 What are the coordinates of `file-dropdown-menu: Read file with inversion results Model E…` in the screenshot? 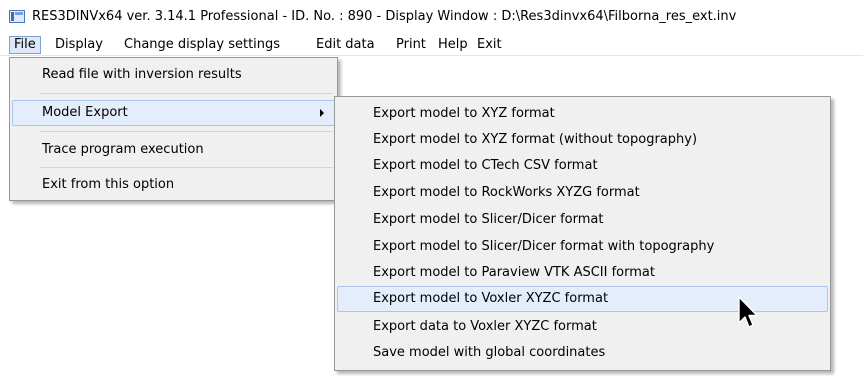 It's located at (173, 129).